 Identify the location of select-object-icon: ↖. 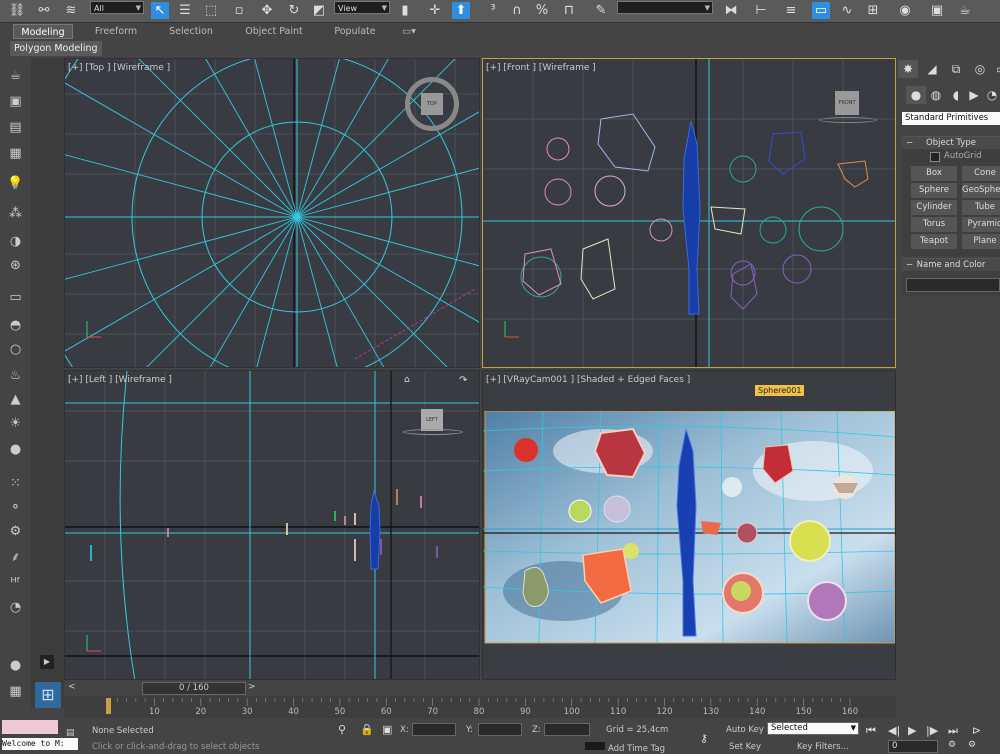
(160, 10).